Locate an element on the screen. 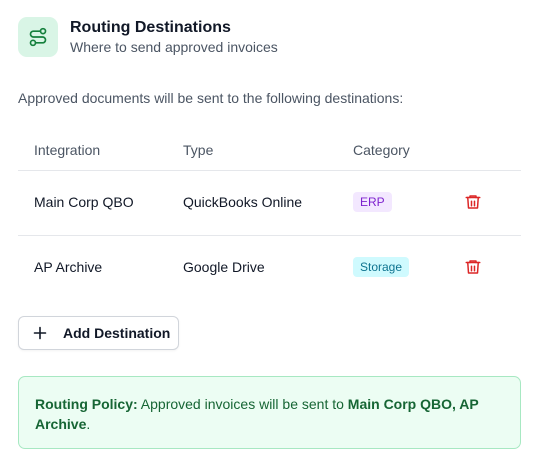  add-destination-label: Add Destination is located at coordinates (117, 333).